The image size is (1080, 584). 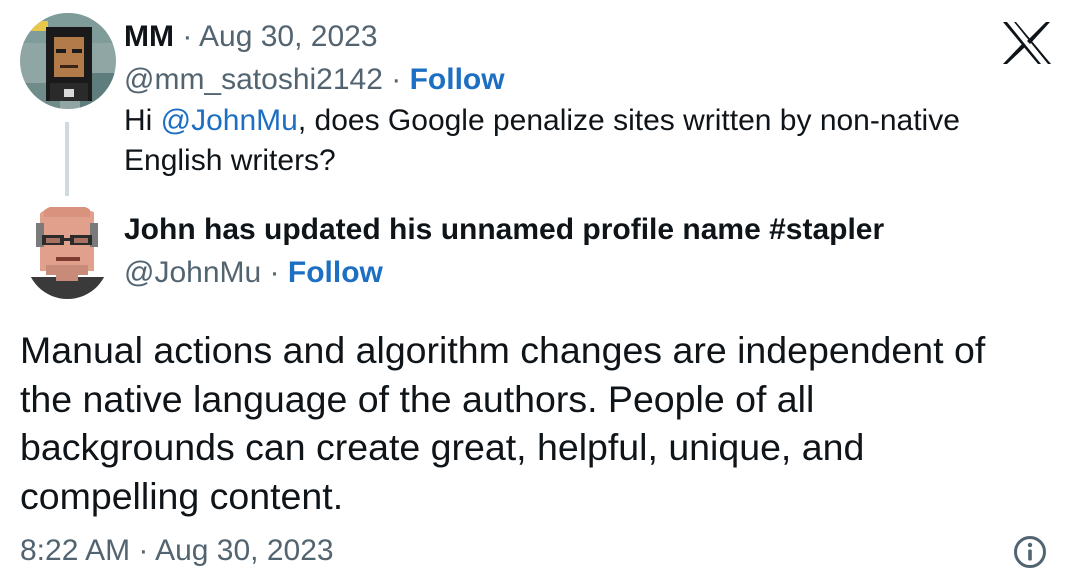 What do you see at coordinates (149, 36) in the screenshot?
I see `reply-author-name: MM` at bounding box center [149, 36].